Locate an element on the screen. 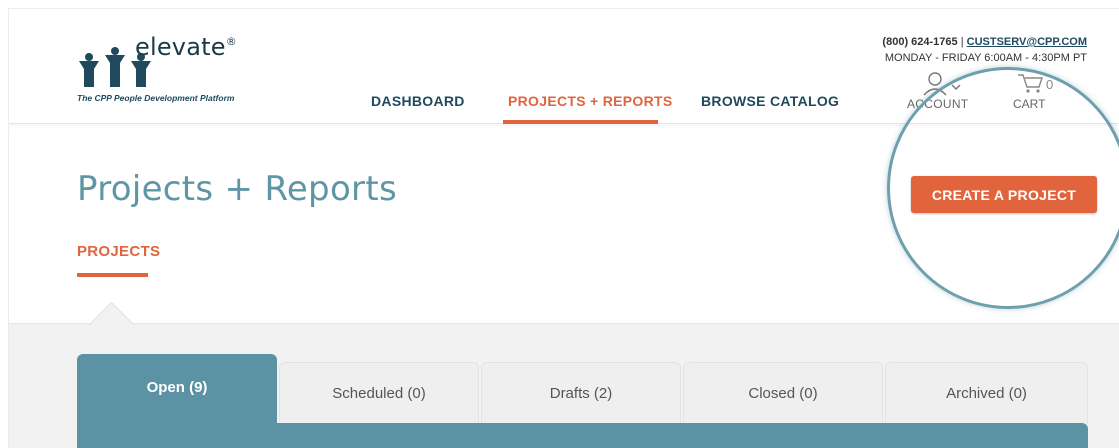 The image size is (1119, 448). page-title: Projects + Reports is located at coordinates (237, 189).